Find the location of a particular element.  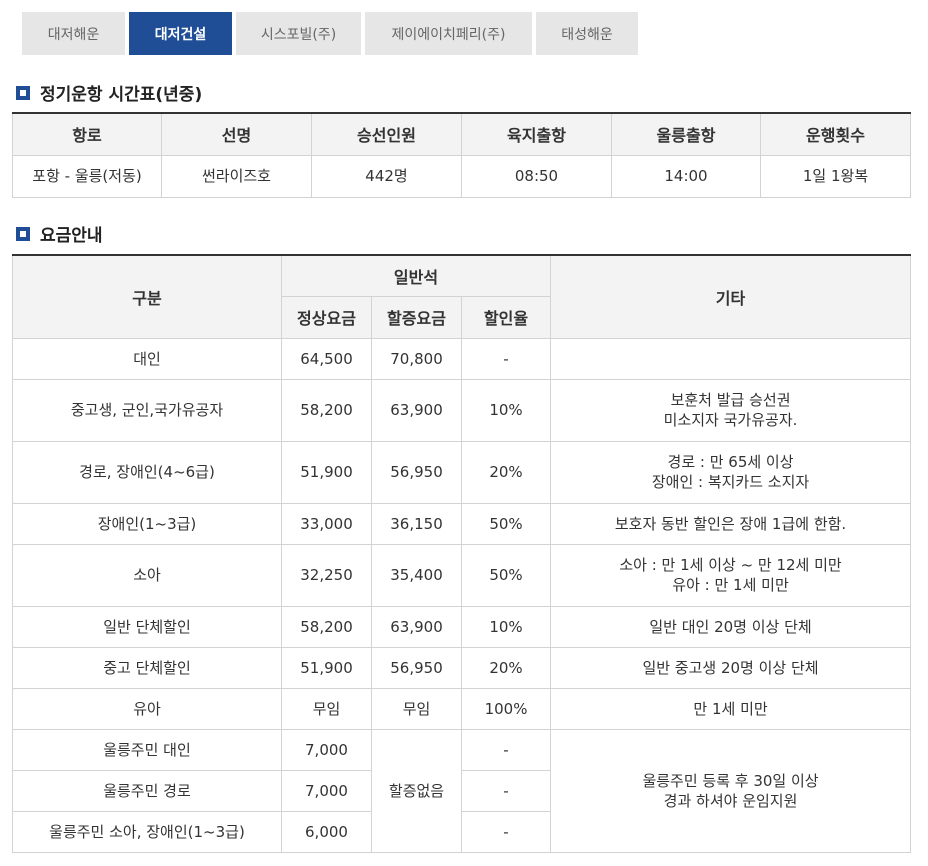

header-discount-rate: 할인율 is located at coordinates (506, 317).